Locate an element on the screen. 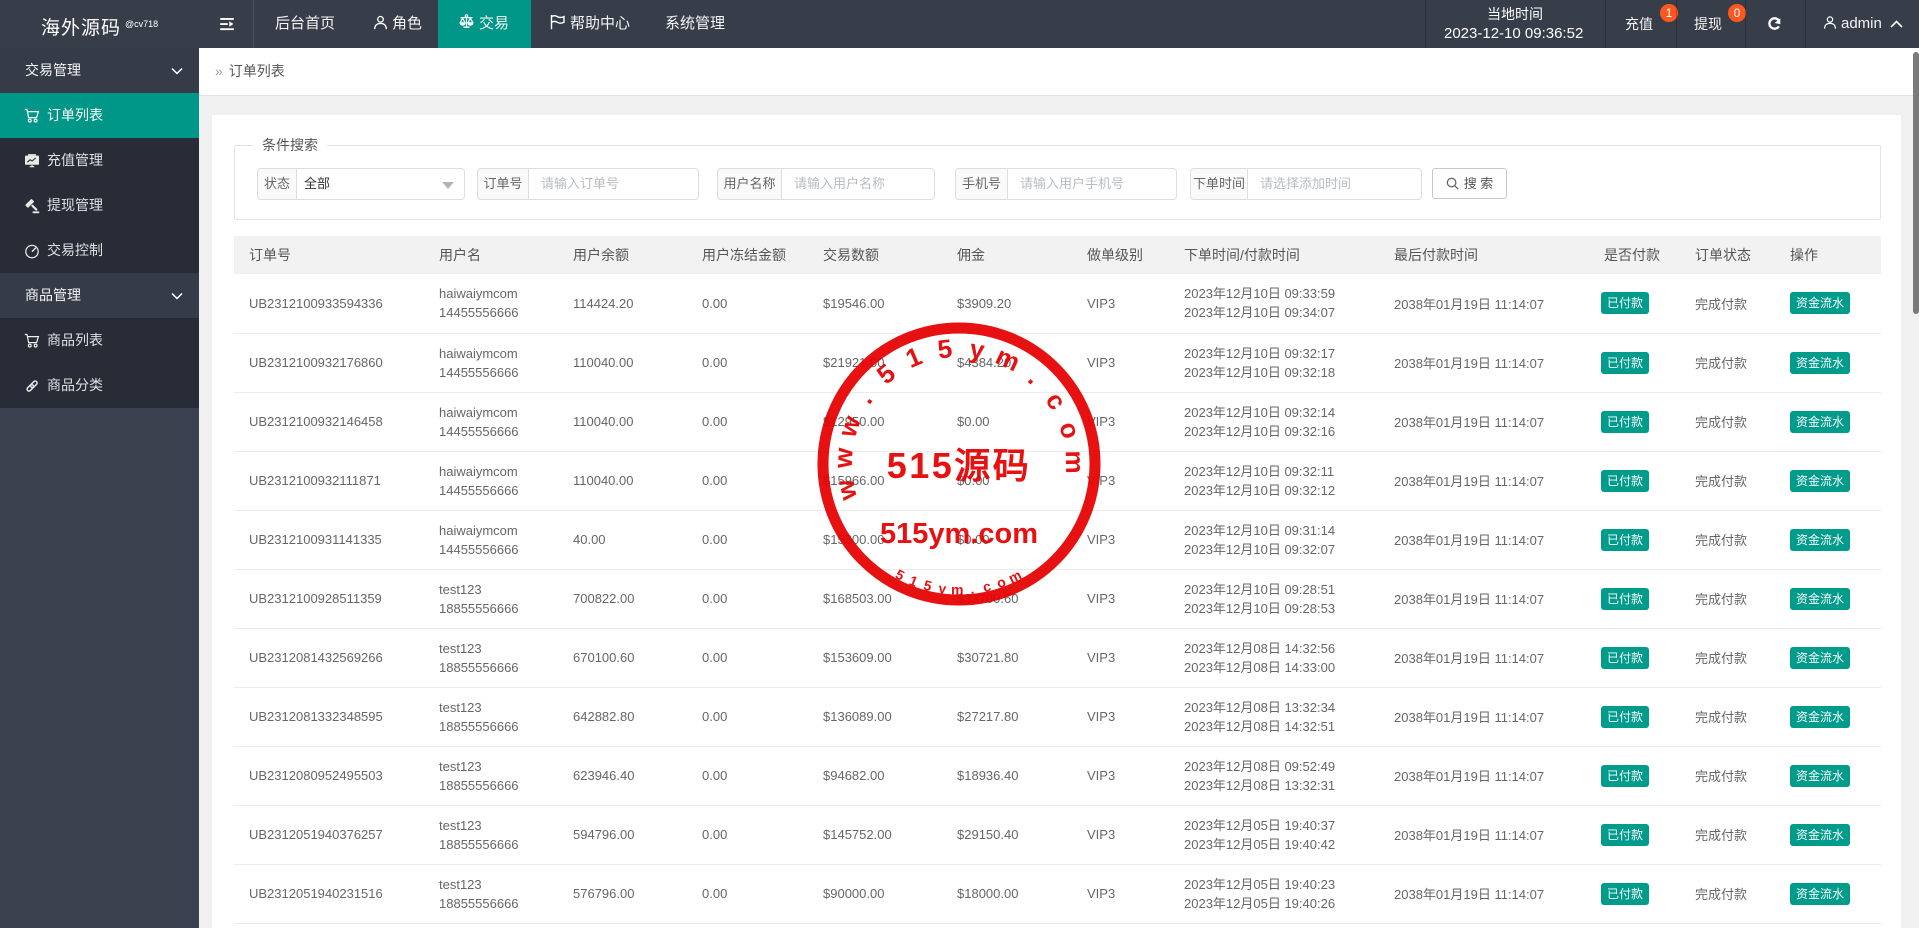 This screenshot has width=1919, height=928. svg-text: 515源码 is located at coordinates (959, 465).